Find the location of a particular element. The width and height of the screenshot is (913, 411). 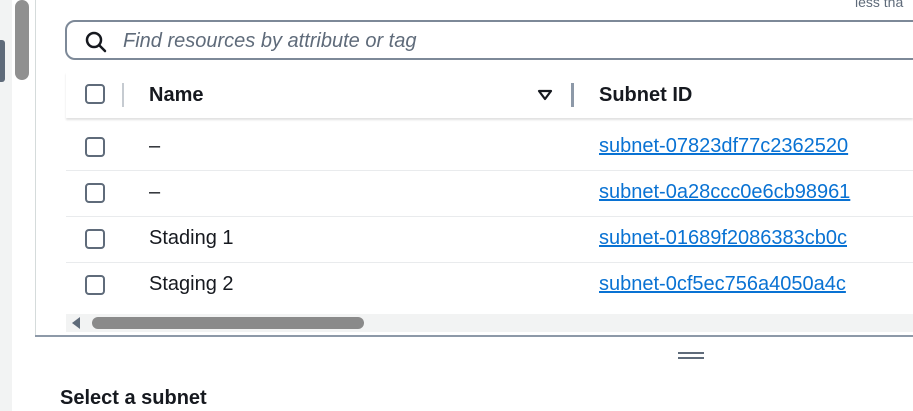

row-name: Staging 2 is located at coordinates (191, 284).